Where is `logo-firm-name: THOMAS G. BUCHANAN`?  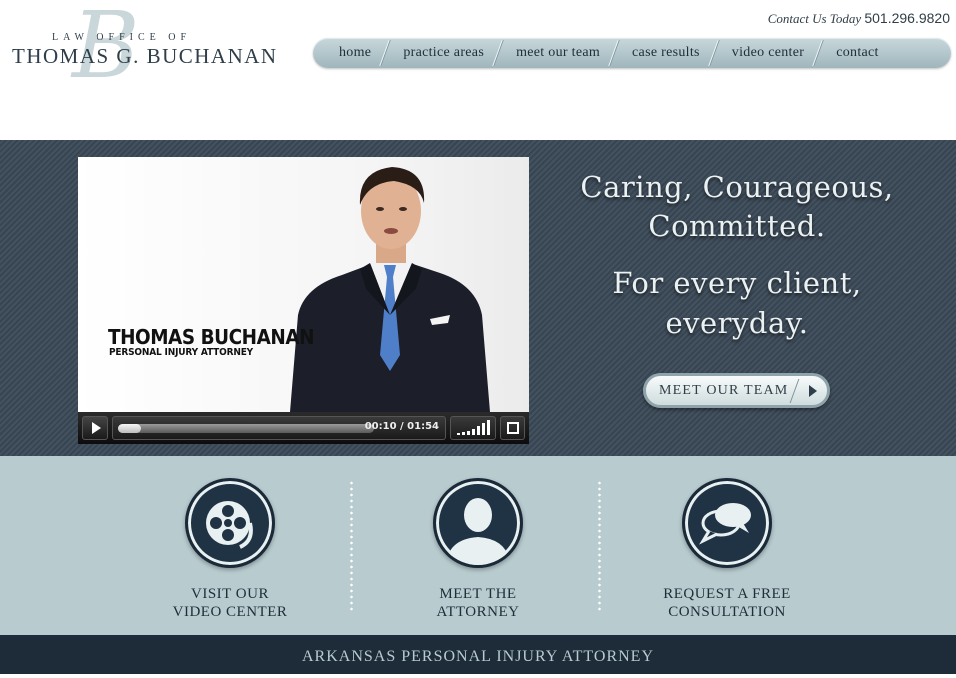
logo-firm-name: THOMAS G. BUCHANAN is located at coordinates (145, 56).